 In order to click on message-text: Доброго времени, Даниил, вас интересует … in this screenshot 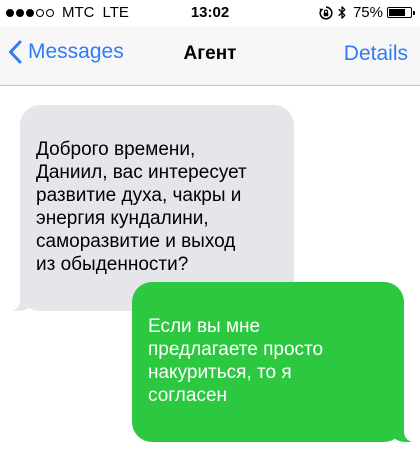, I will do `click(141, 207)`.